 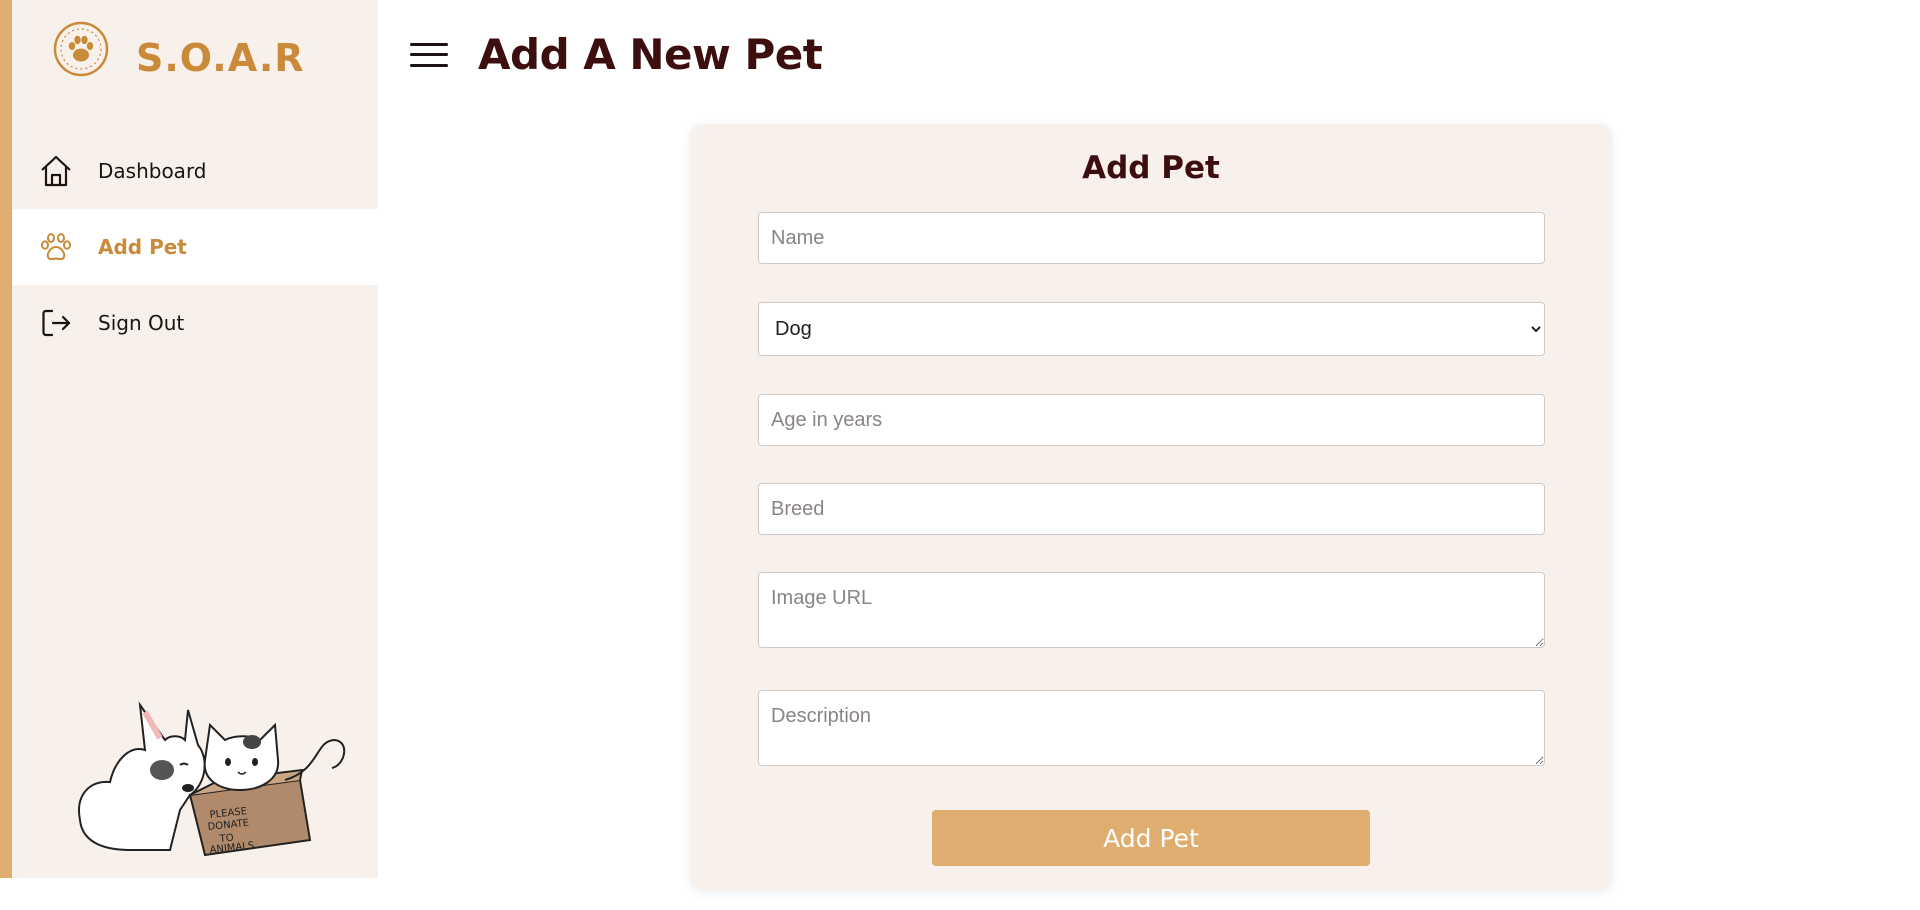 I want to click on sidebar-nav: Dashboard Add Pet Sign Out, so click(x=195, y=247).